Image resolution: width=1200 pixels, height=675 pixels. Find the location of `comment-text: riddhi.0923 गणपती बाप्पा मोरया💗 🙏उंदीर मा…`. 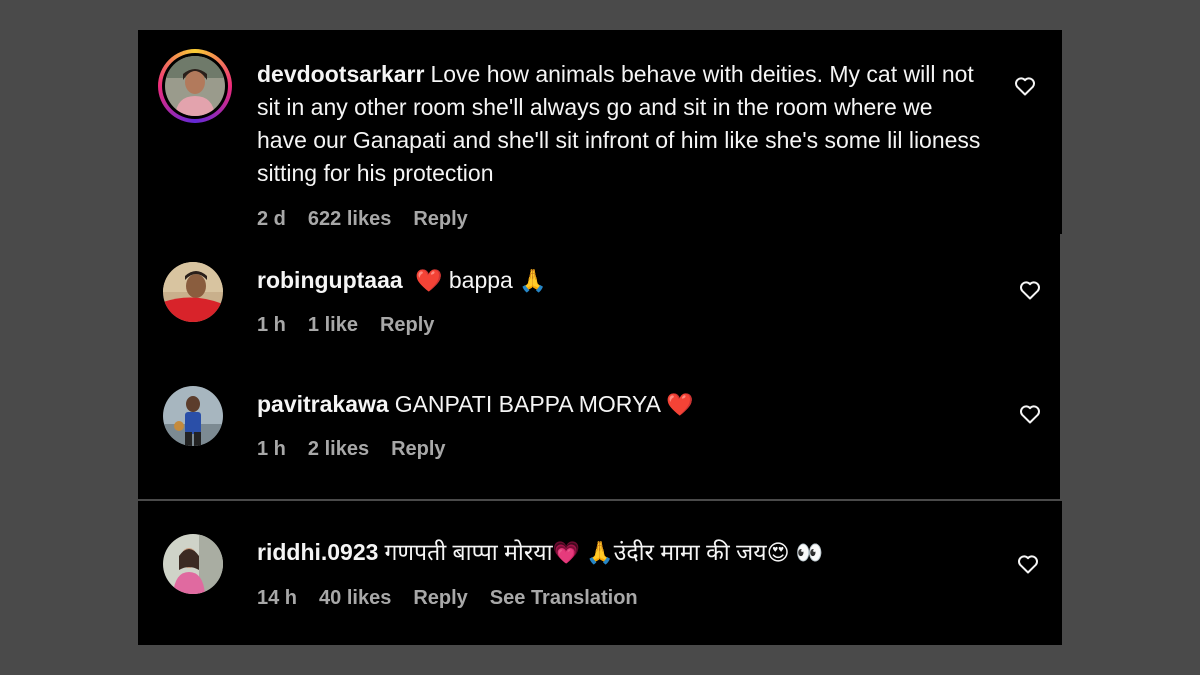

comment-text: riddhi.0923 गणपती बाप्पा मोरया💗 🙏उंदीर मा… is located at coordinates (637, 553).